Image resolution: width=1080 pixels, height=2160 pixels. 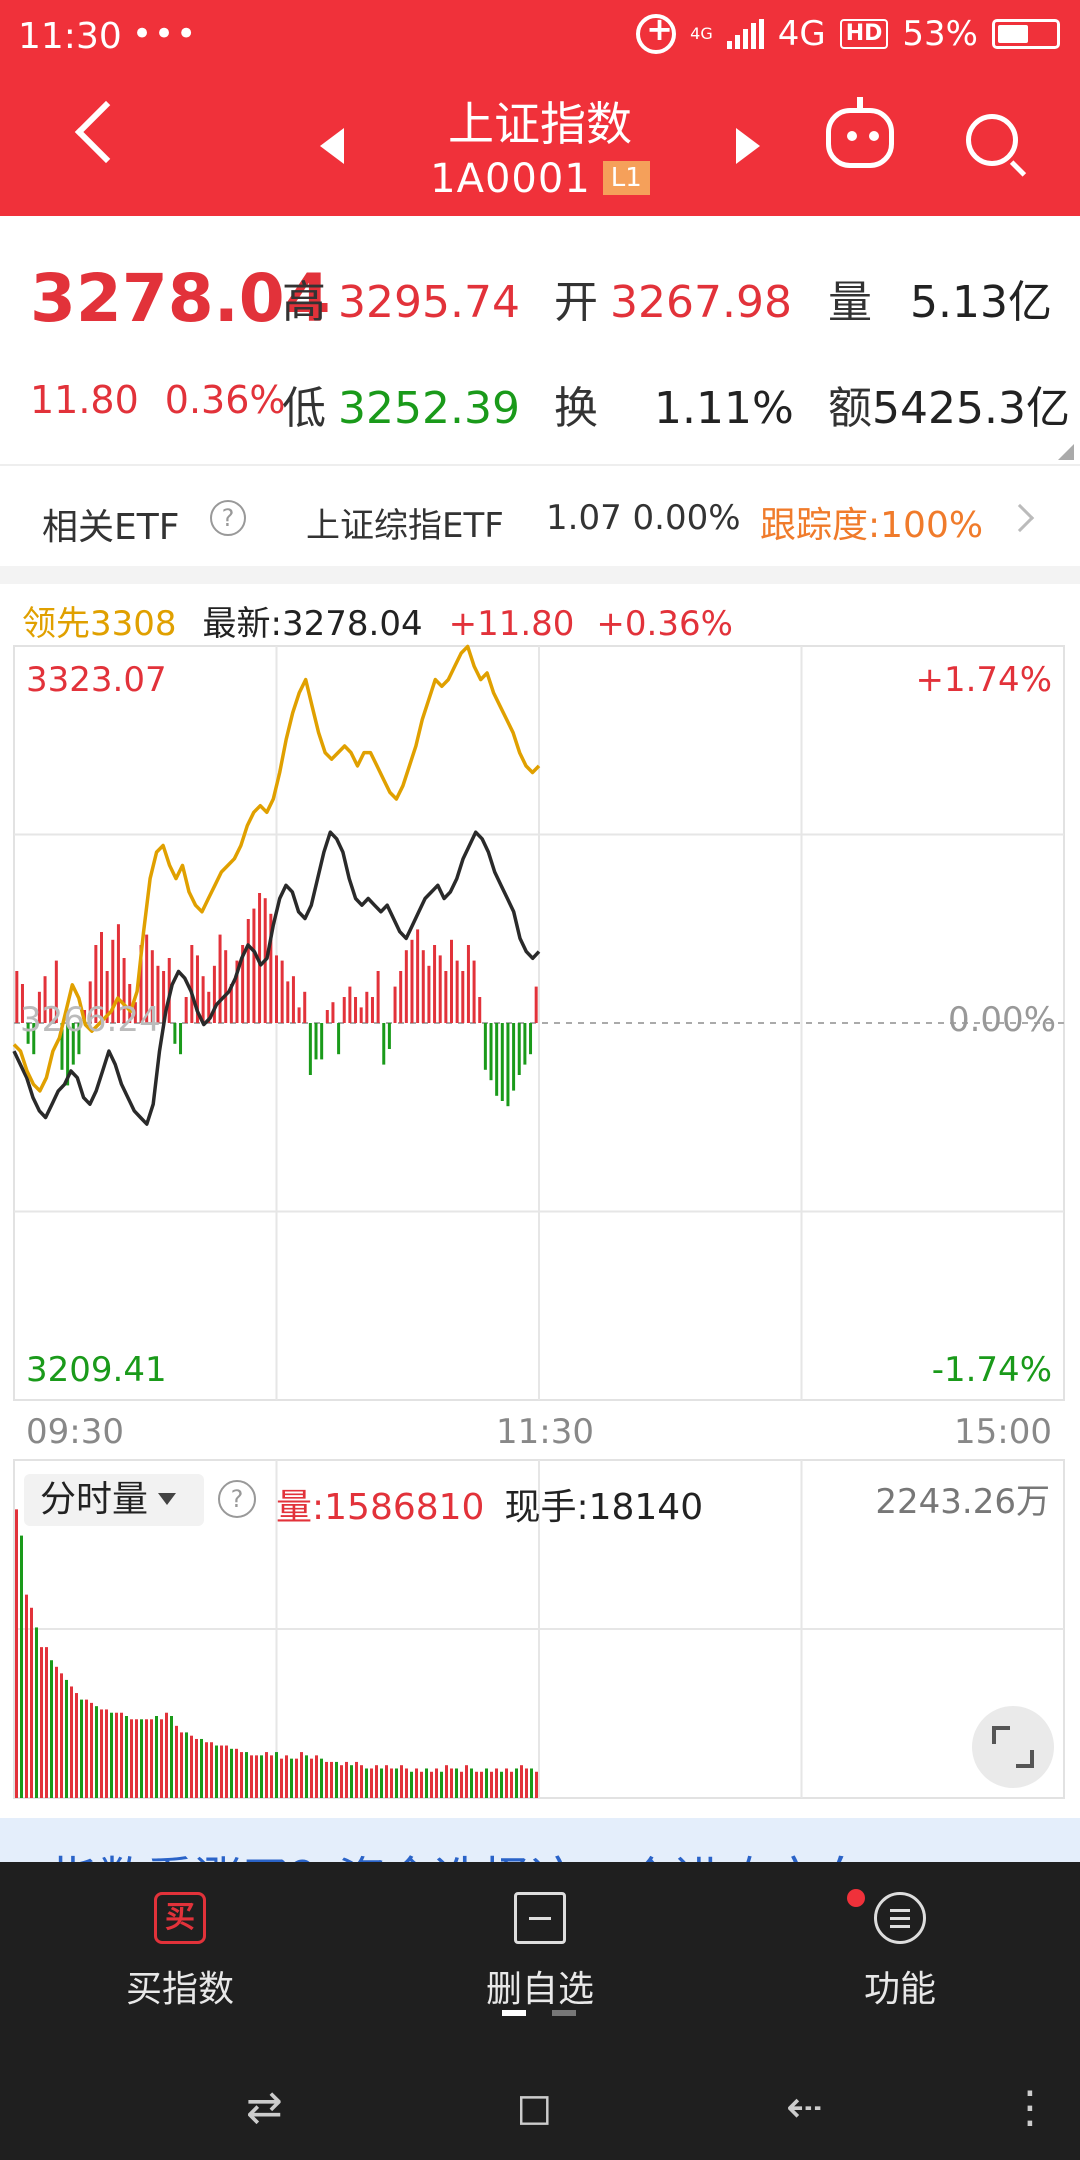 I want to click on volume-selector: 分时量, so click(x=114, y=1500).